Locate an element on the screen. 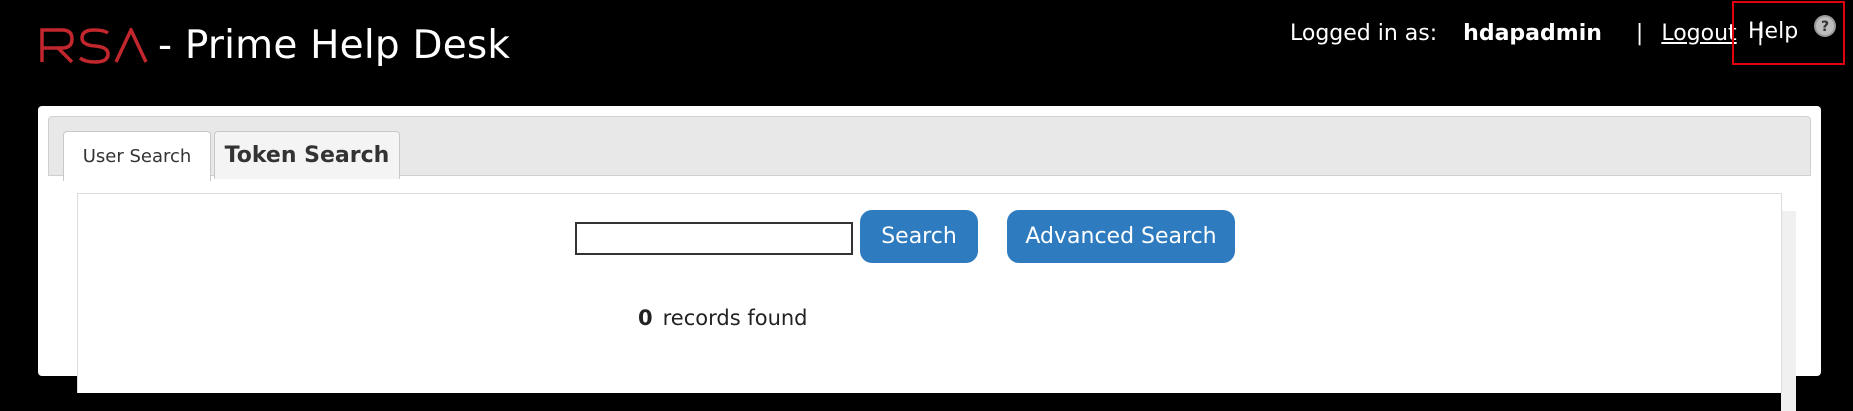 Image resolution: width=1853 pixels, height=411 pixels. tab-token-search: Token Search is located at coordinates (307, 155).